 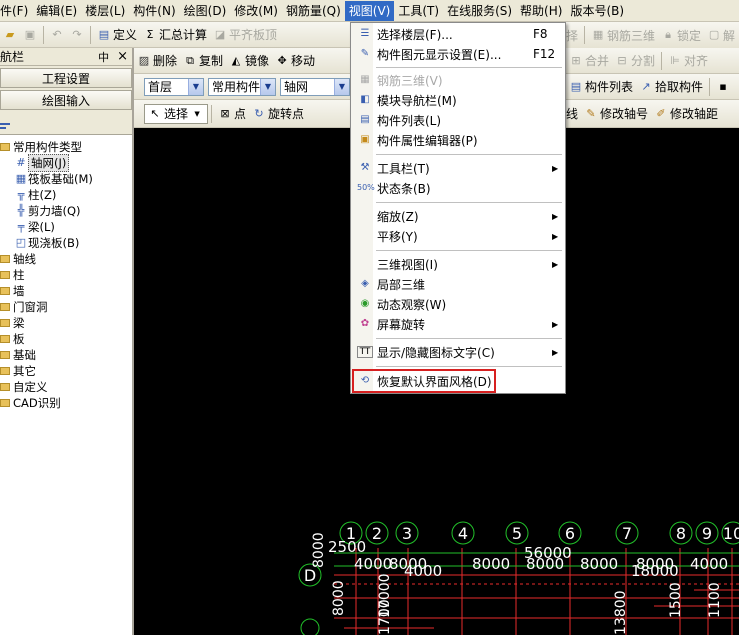 What do you see at coordinates (42, 163) in the screenshot?
I see `tree-item-axis-grid: # 轴网(J)` at bounding box center [42, 163].